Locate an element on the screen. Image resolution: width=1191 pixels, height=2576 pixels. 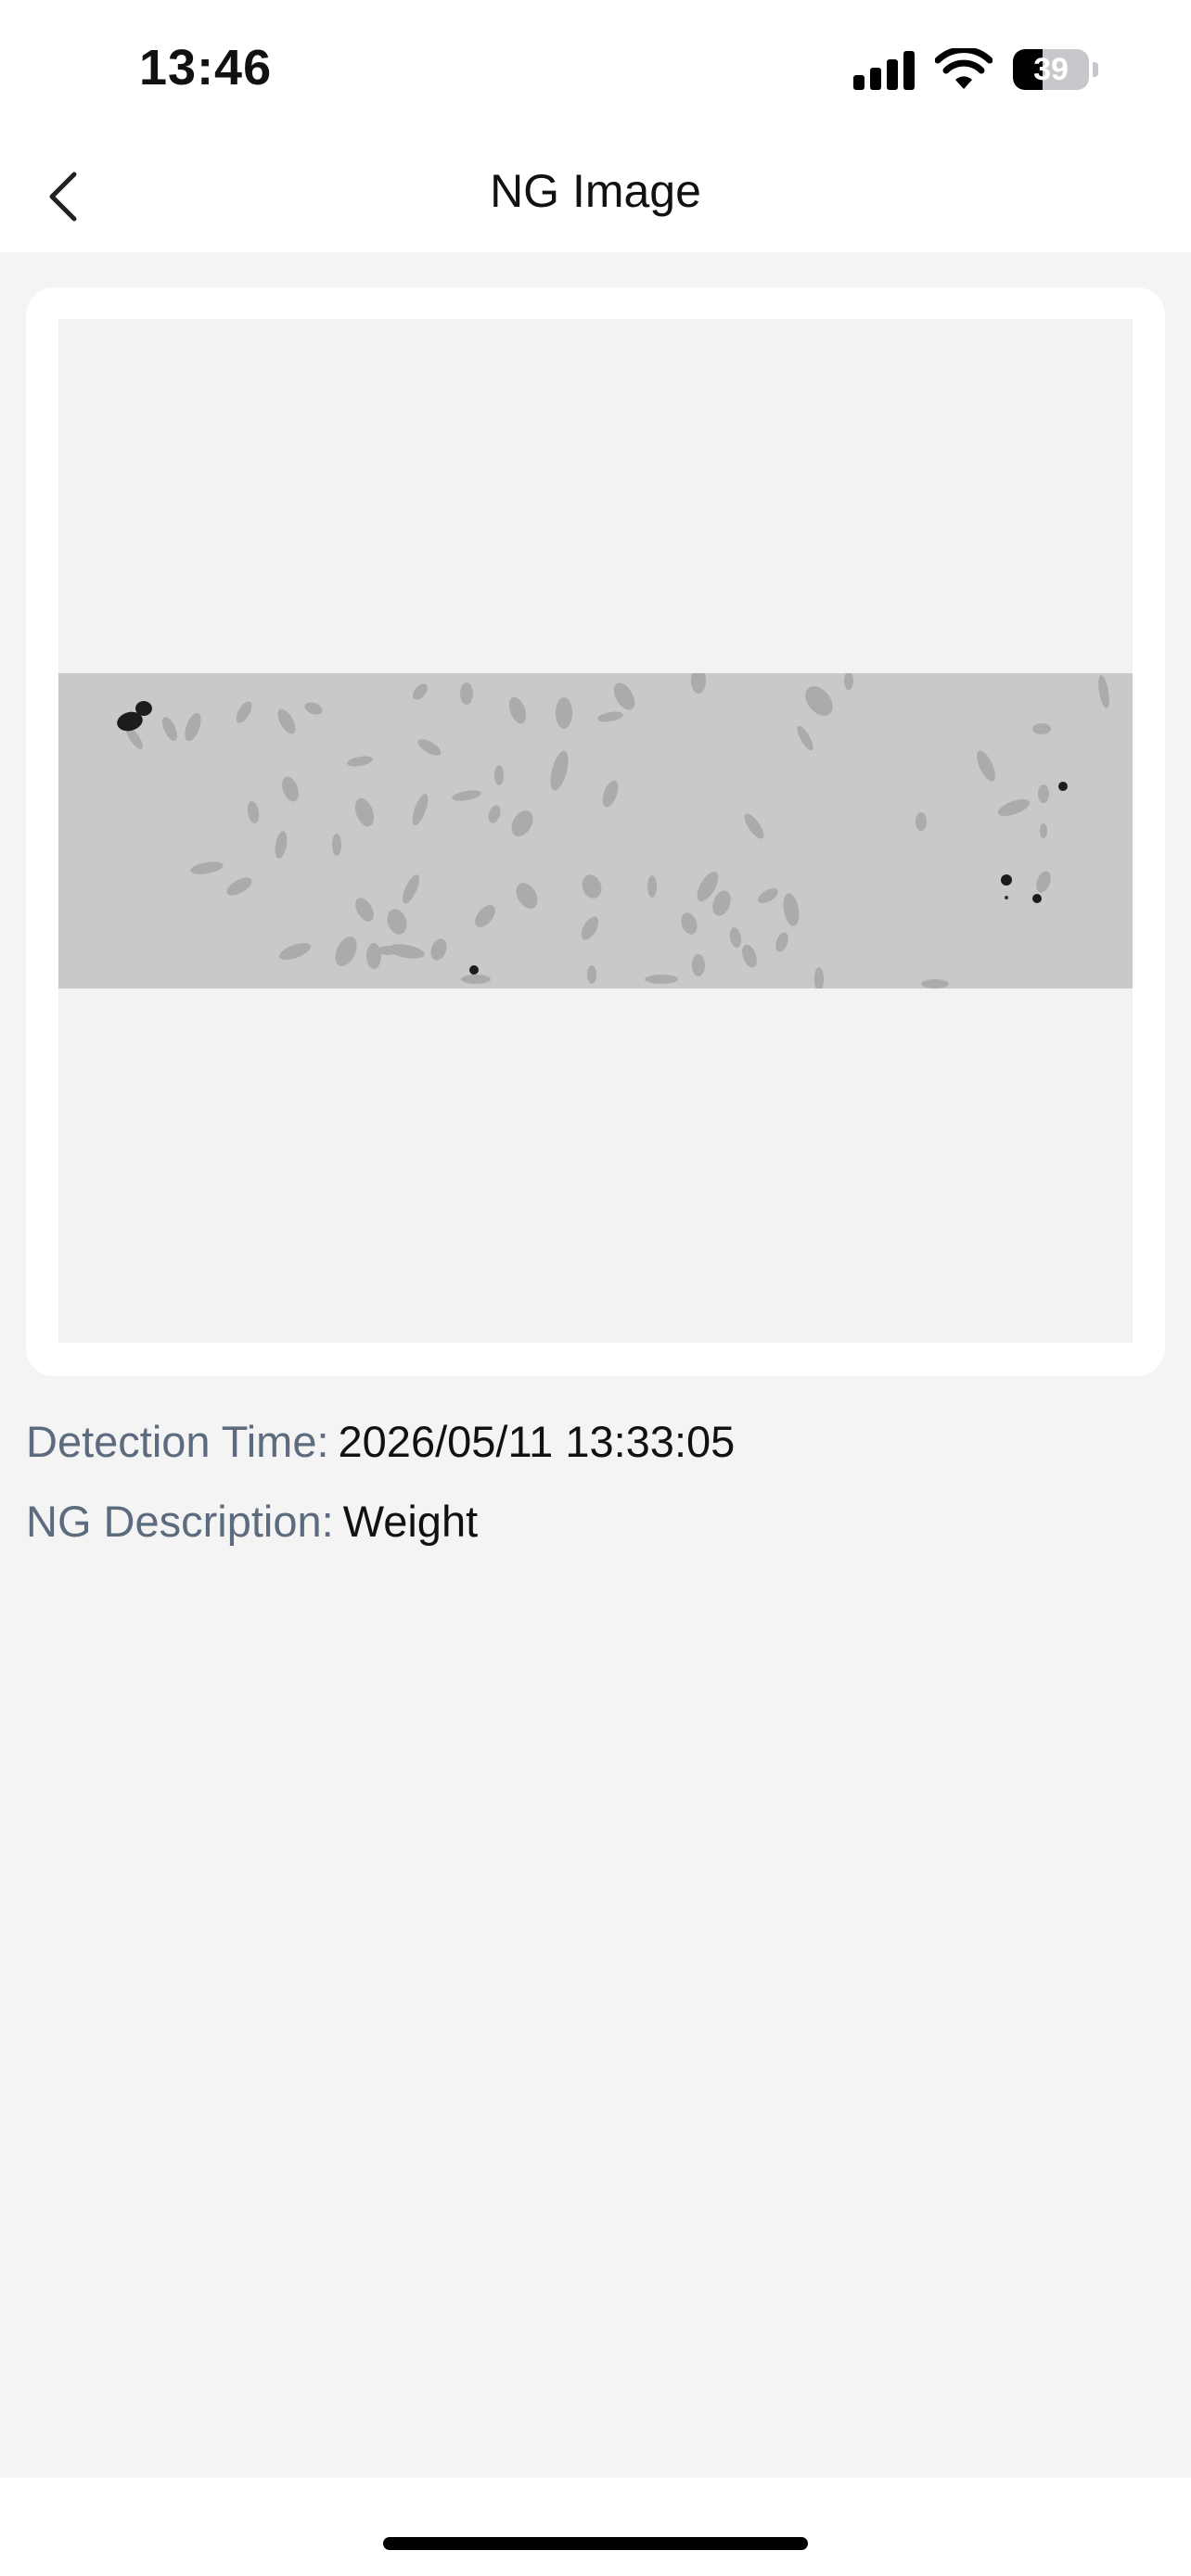
ng-description-row: NG Description: Weight is located at coordinates (380, 1521).